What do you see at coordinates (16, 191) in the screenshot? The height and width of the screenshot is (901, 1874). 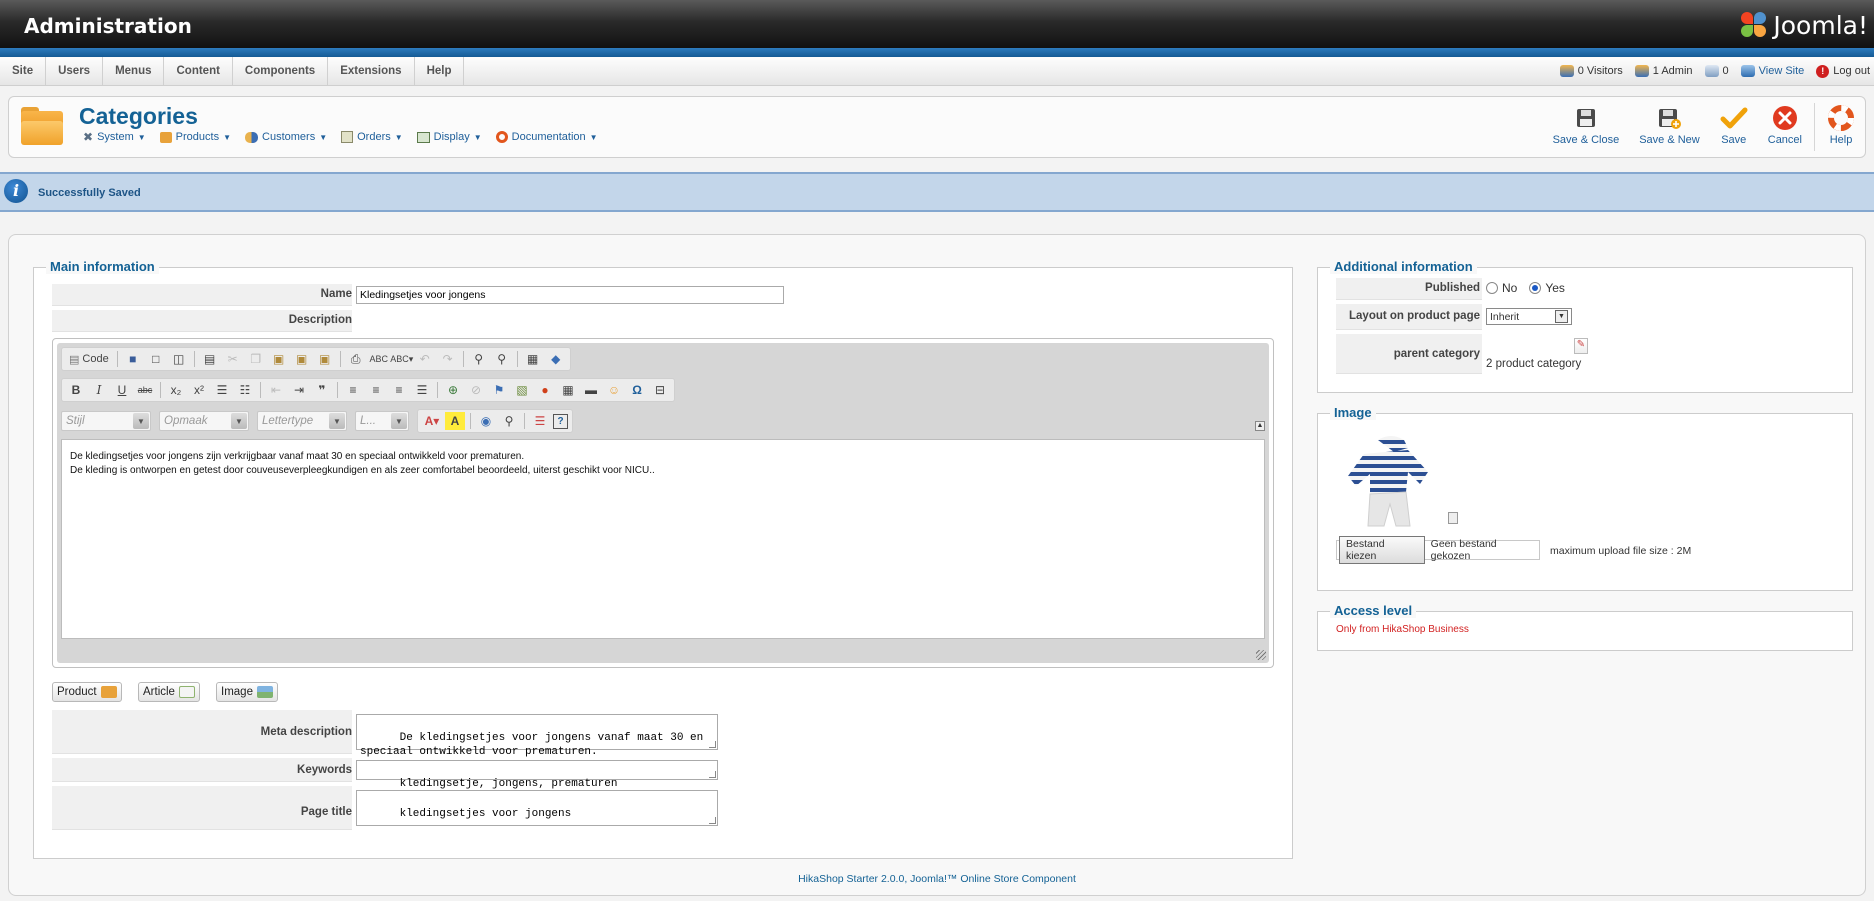 I see `info-icon: i` at bounding box center [16, 191].